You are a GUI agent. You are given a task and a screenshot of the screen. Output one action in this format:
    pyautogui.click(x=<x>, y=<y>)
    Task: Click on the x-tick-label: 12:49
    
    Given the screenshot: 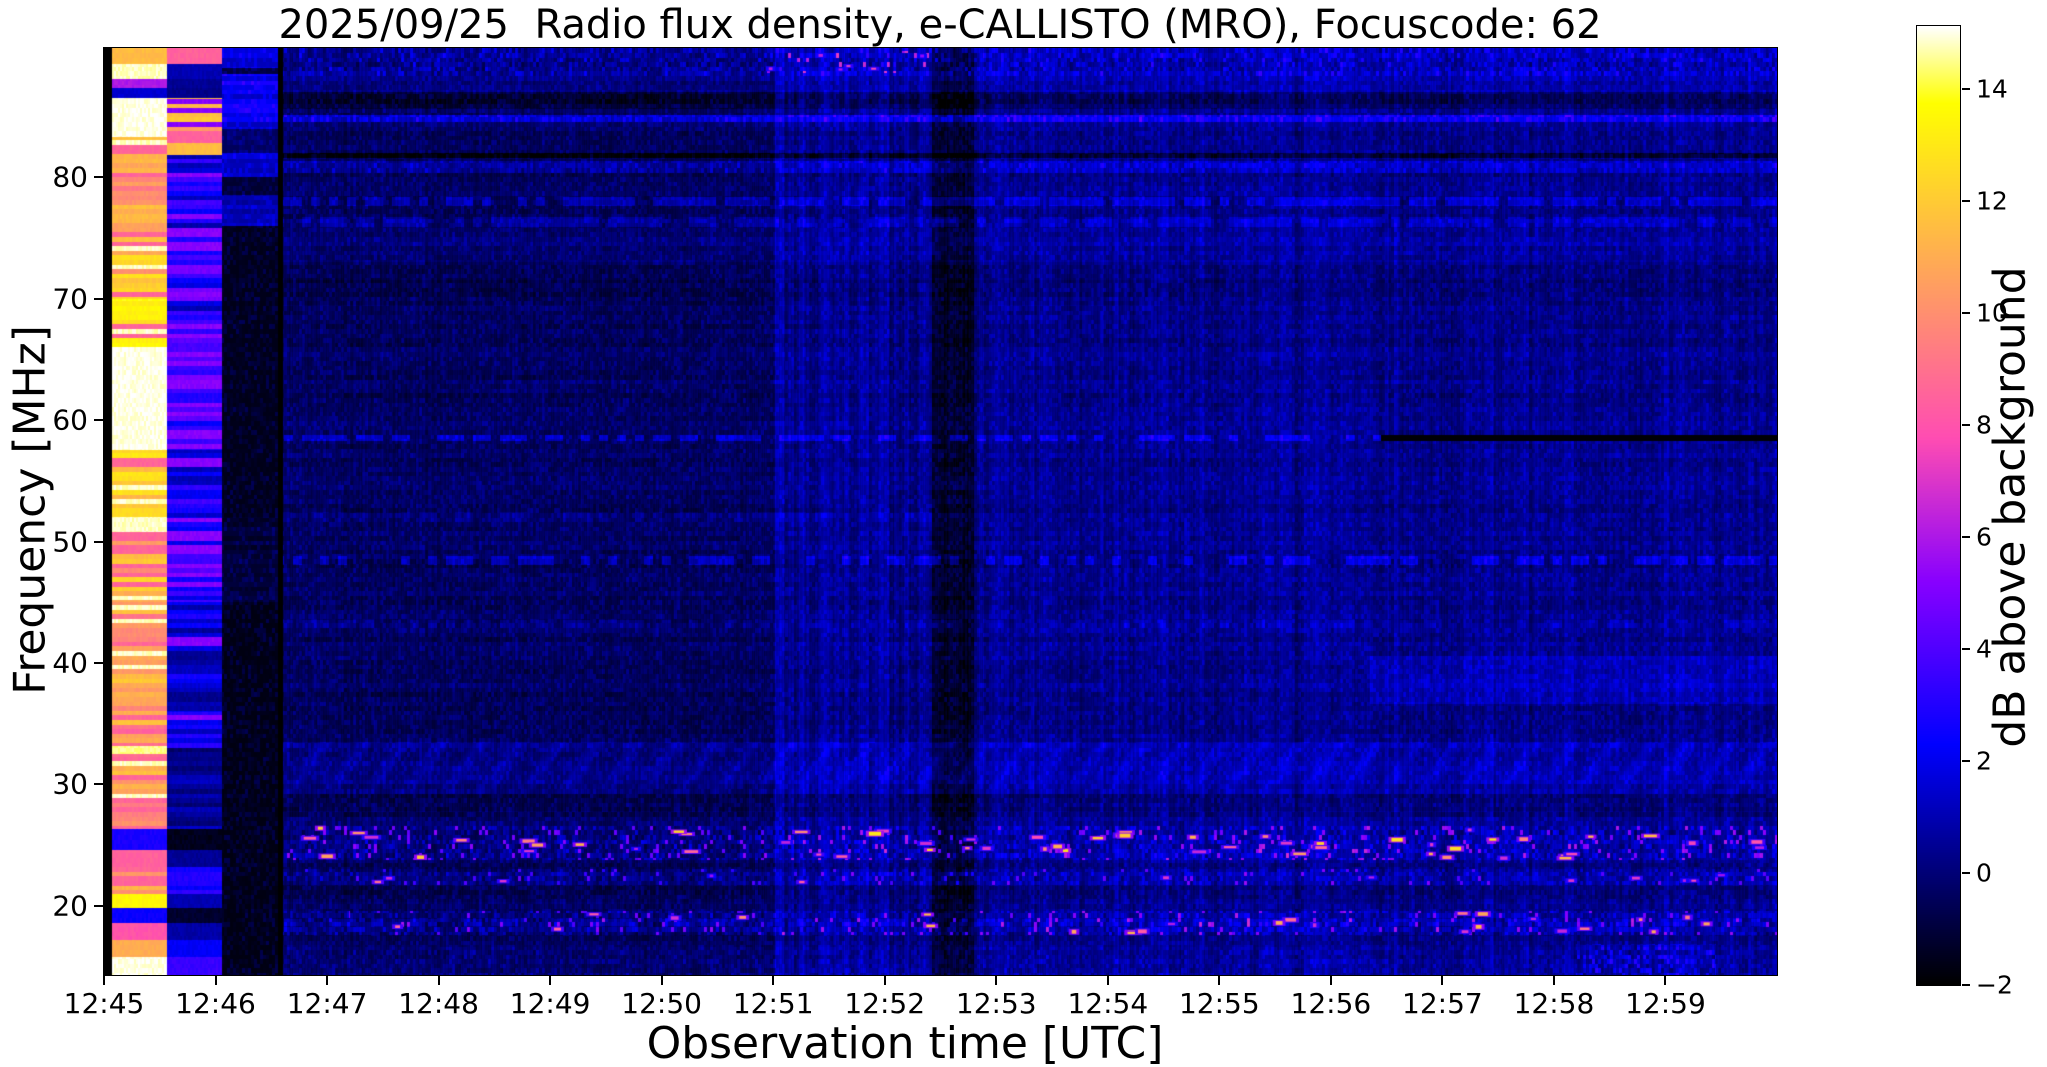 What is the action you would take?
    pyautogui.click(x=550, y=1003)
    